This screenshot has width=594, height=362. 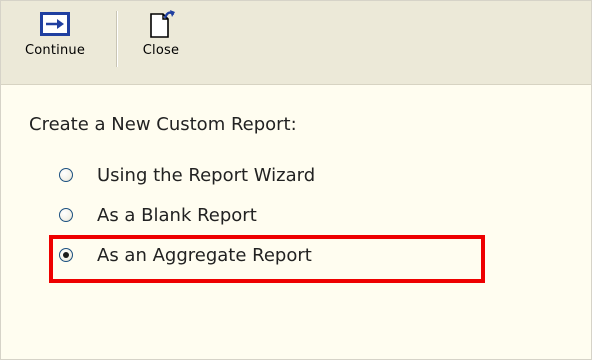 What do you see at coordinates (206, 175) in the screenshot?
I see `option-label: Using the Report Wizard` at bounding box center [206, 175].